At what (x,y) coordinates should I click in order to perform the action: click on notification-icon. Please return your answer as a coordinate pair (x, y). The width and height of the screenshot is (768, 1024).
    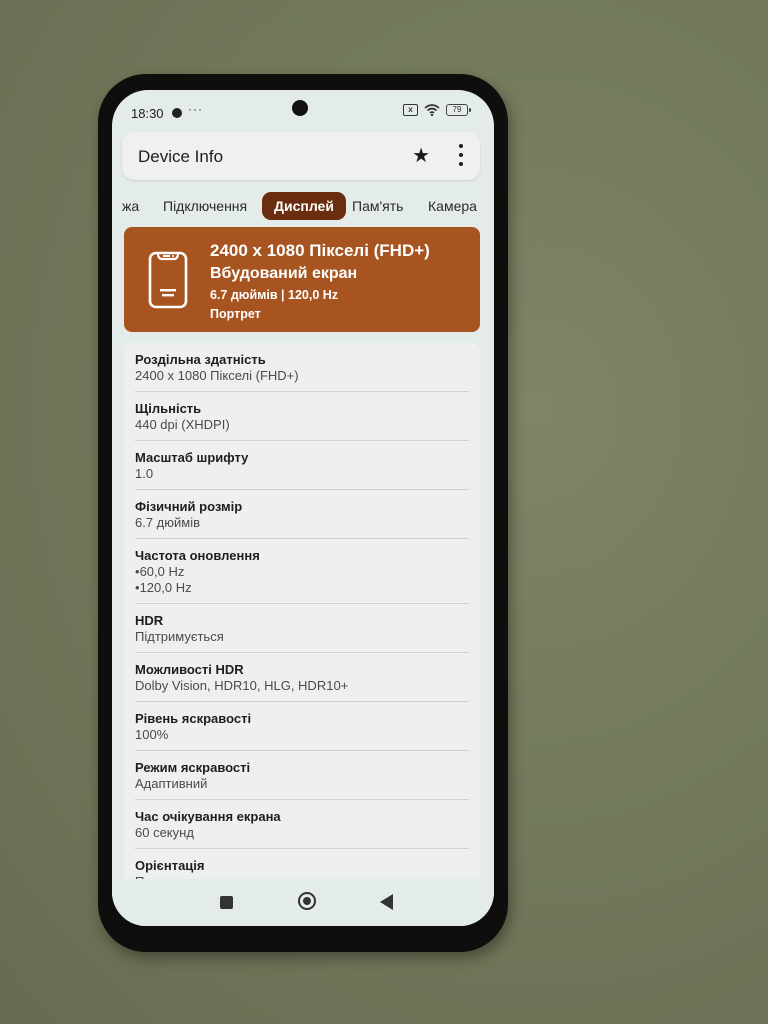
    Looking at the image, I should click on (177, 113).